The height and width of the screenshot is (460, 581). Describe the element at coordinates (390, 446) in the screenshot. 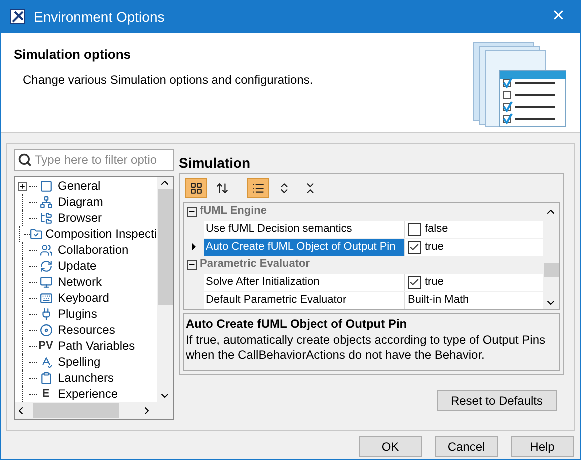

I see `dialog-button: OK` at that location.